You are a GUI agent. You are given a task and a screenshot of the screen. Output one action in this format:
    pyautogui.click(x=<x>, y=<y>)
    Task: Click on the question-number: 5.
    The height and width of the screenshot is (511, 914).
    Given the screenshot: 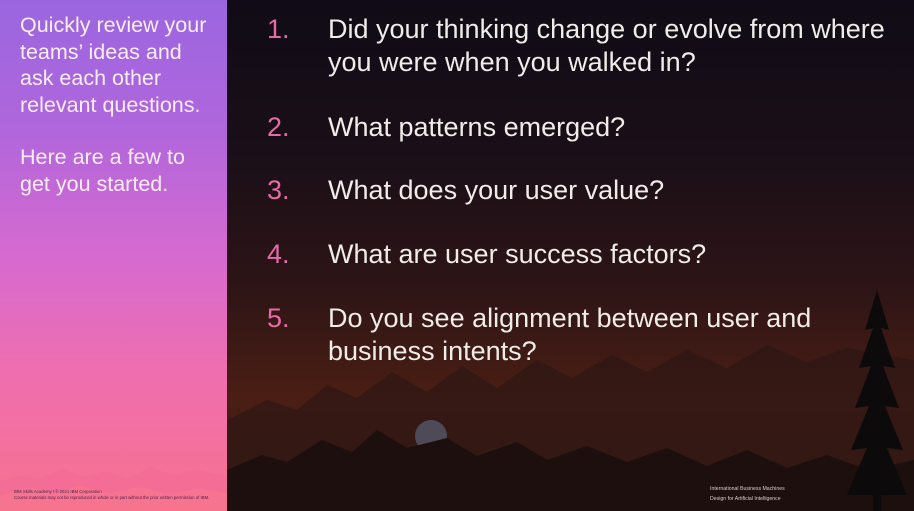 What is the action you would take?
    pyautogui.click(x=278, y=318)
    